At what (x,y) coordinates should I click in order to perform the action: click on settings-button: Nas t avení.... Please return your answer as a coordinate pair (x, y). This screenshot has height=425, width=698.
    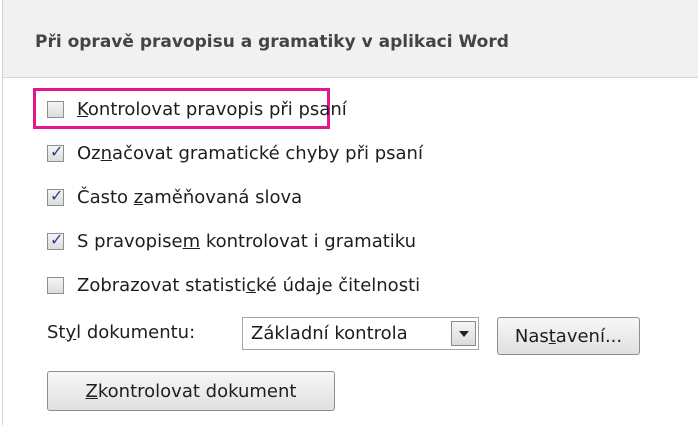
    Looking at the image, I should click on (568, 336).